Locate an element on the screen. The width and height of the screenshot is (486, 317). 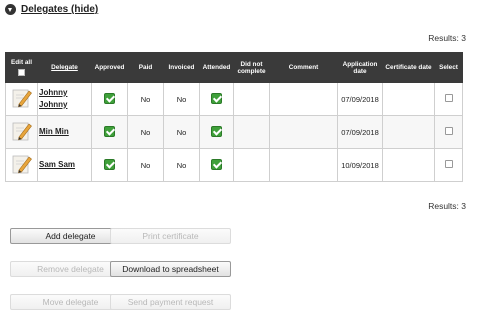
col-header-select: Select is located at coordinates (448, 67).